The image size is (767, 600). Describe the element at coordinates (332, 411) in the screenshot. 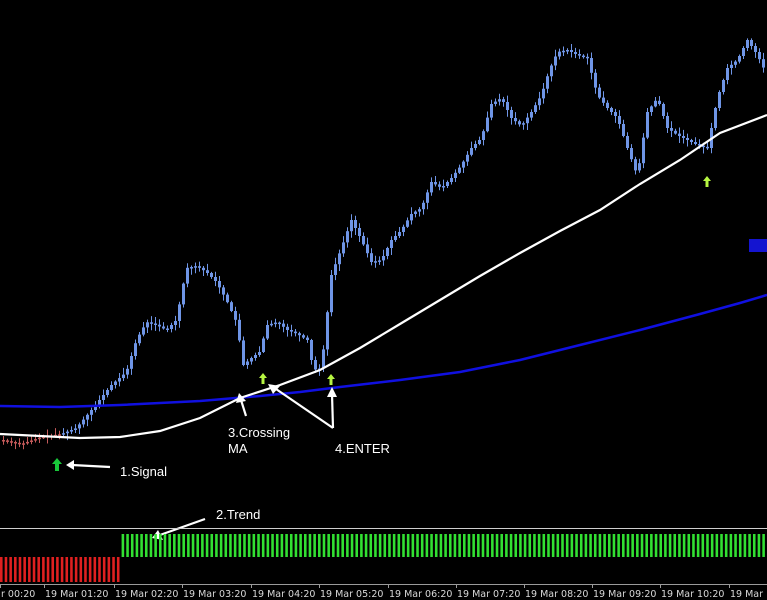

I see `enter-pointer-arrow-right` at that location.